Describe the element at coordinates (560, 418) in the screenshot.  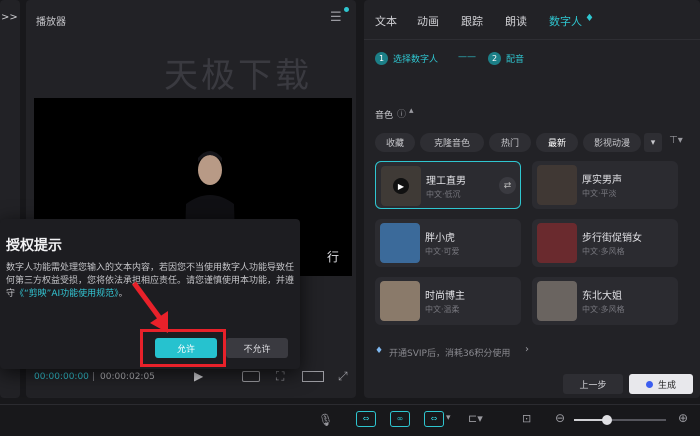
I see `zoom-out-icon: ⊖` at that location.